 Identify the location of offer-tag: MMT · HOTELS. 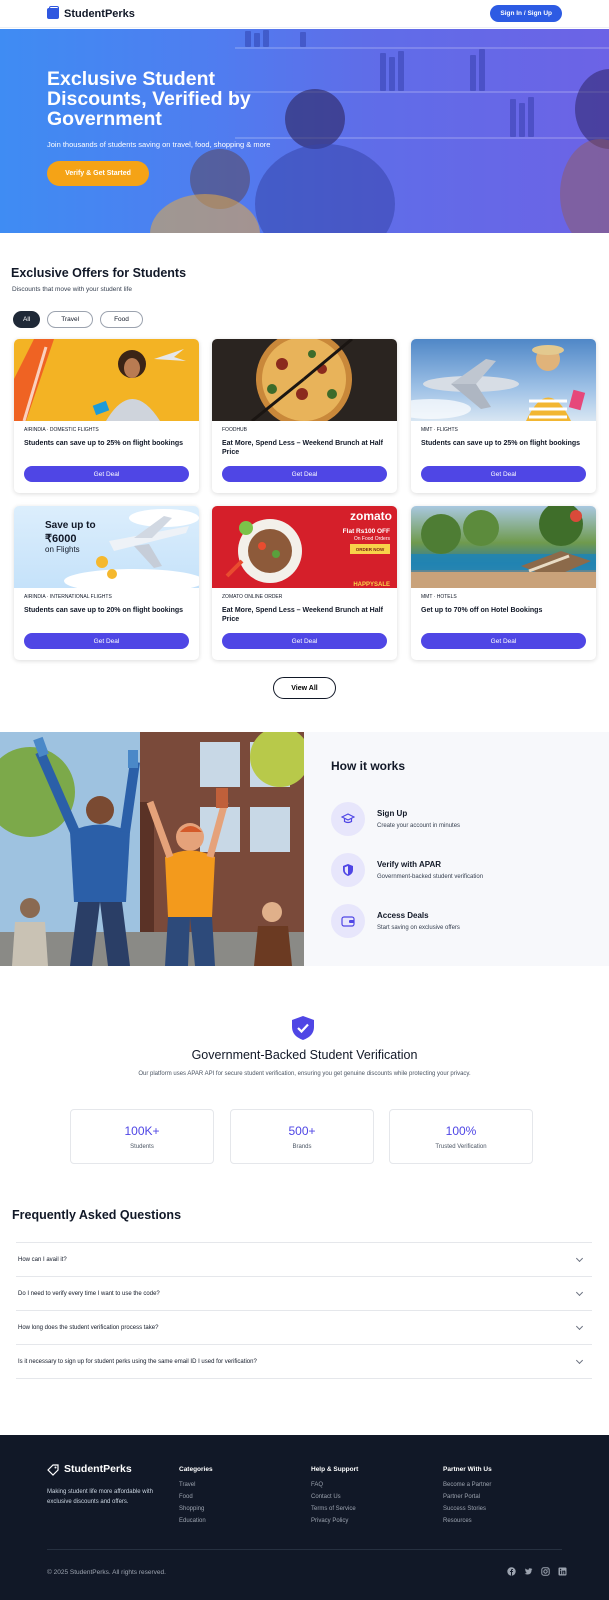
(439, 597).